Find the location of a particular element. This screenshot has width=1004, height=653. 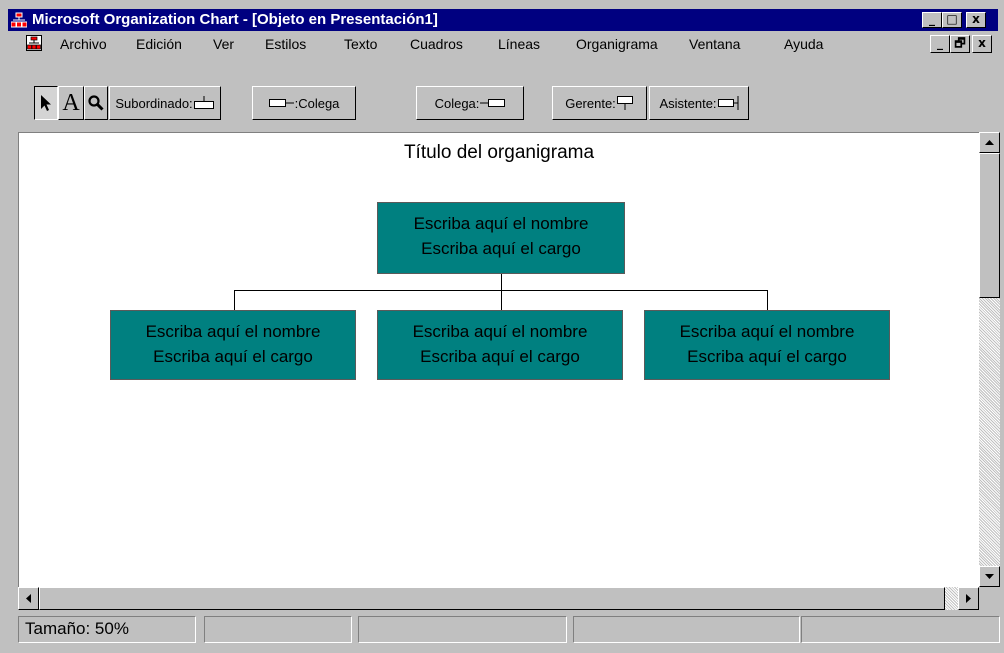

connector-left is located at coordinates (234, 300).